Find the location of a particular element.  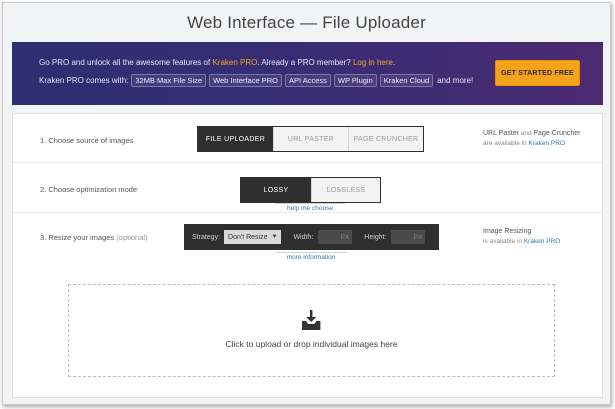

strategy-value: Don't Resize is located at coordinates (248, 237).